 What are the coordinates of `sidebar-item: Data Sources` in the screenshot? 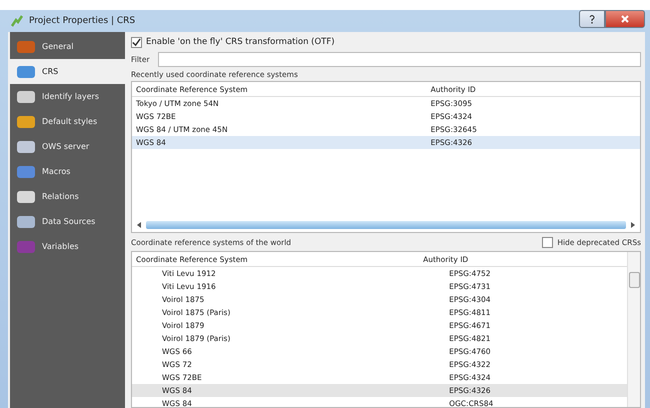 It's located at (67, 221).